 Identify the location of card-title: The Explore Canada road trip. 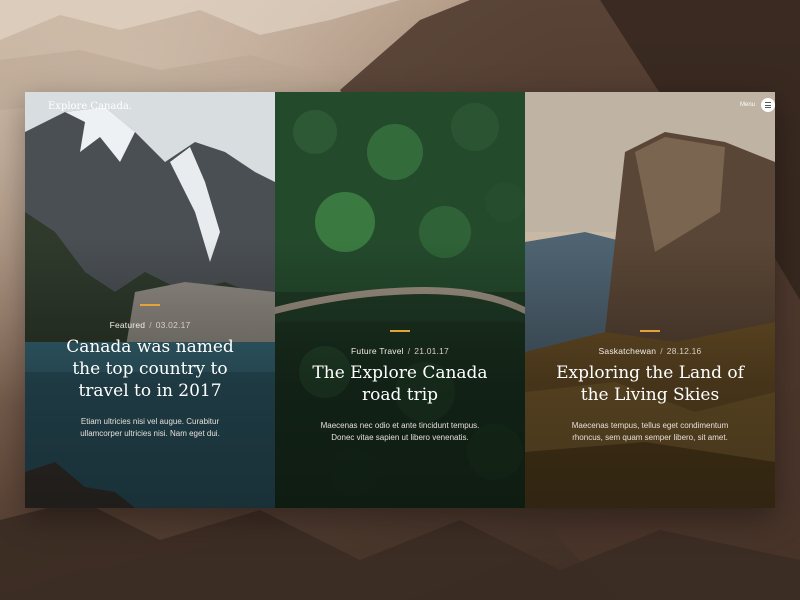
(400, 384).